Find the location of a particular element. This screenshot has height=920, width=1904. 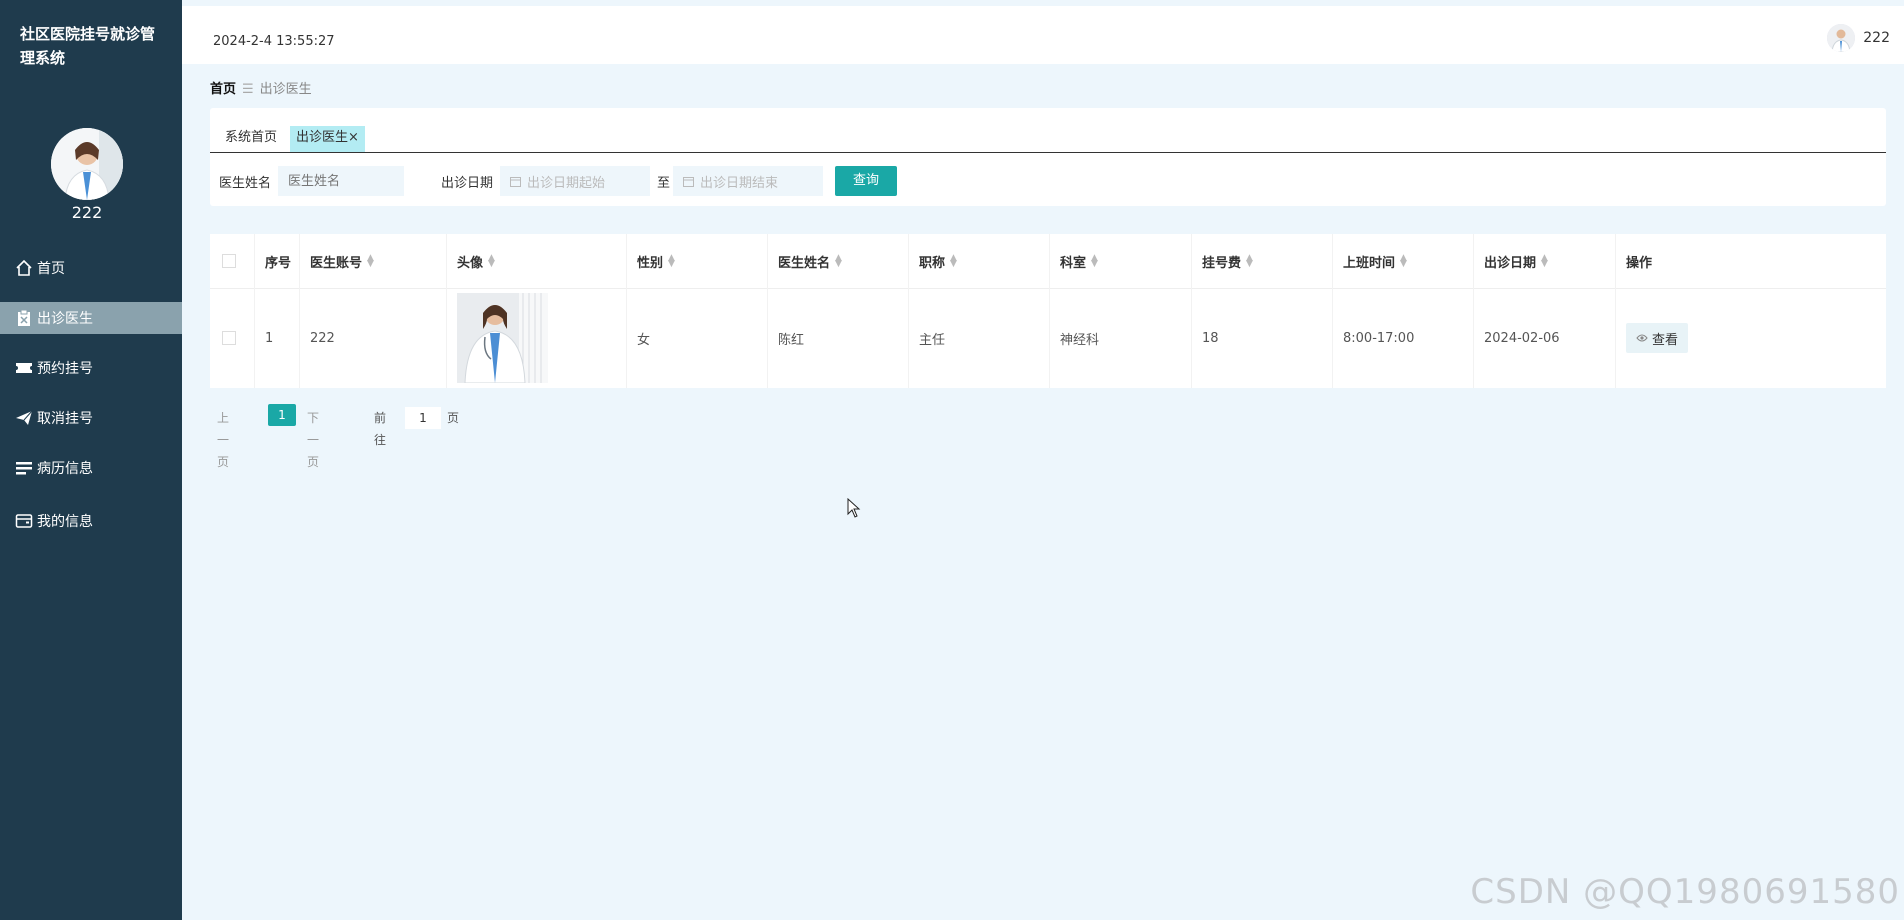

goto-label: 前往 is located at coordinates (380, 429).